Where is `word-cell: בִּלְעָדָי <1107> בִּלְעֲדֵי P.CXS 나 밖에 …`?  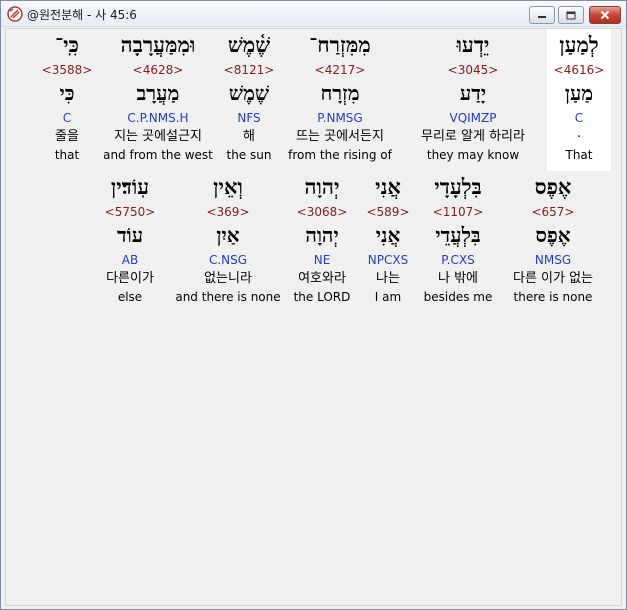
word-cell: בִּלְעָדָי <1107> בִּלְעֲדֵי P.CXS 나 밖에 … is located at coordinates (458, 241).